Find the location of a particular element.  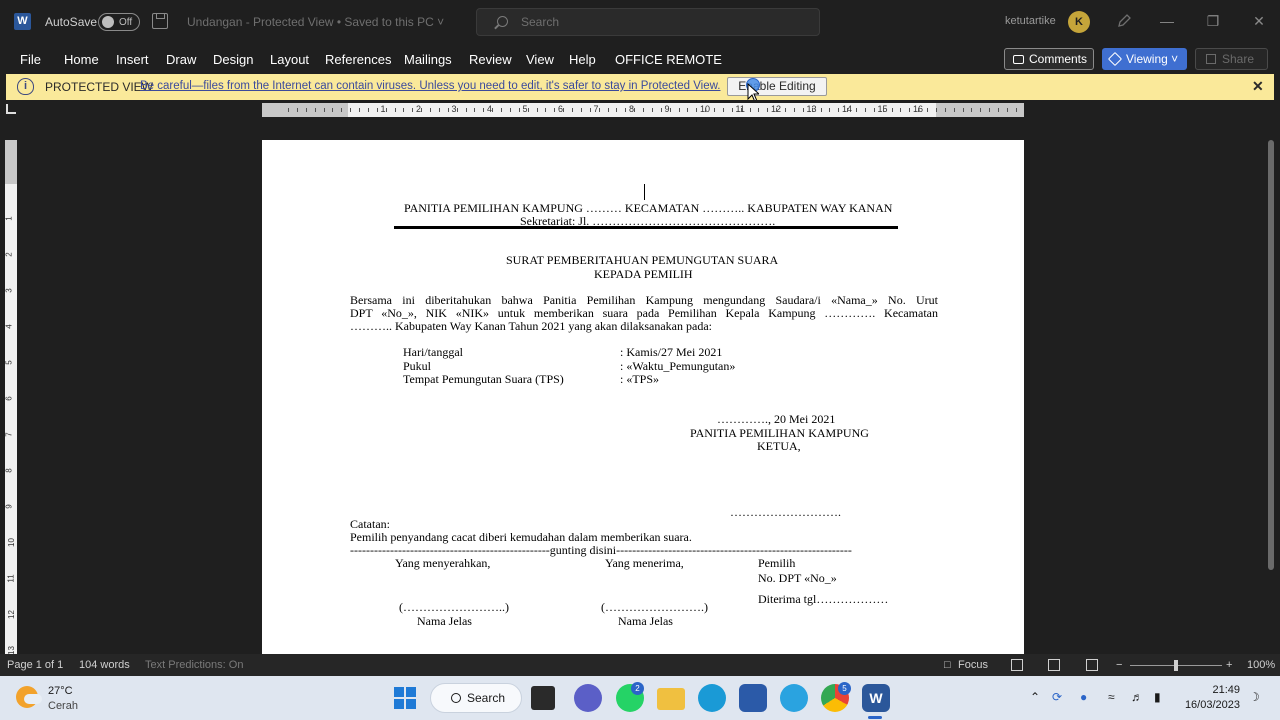

word-count: 104 words is located at coordinates (104, 665).